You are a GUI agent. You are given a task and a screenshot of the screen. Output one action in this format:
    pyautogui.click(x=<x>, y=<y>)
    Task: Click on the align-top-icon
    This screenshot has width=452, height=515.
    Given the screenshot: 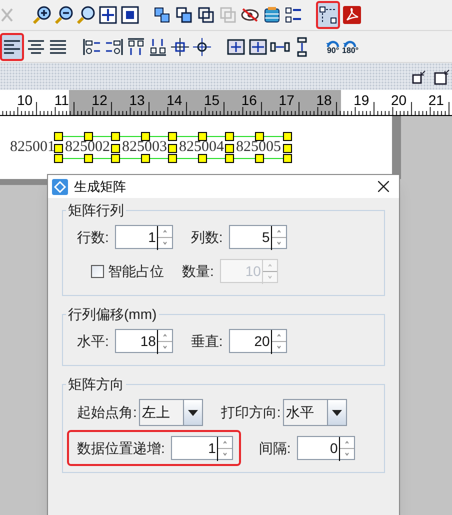 What is the action you would take?
    pyautogui.click(x=136, y=46)
    